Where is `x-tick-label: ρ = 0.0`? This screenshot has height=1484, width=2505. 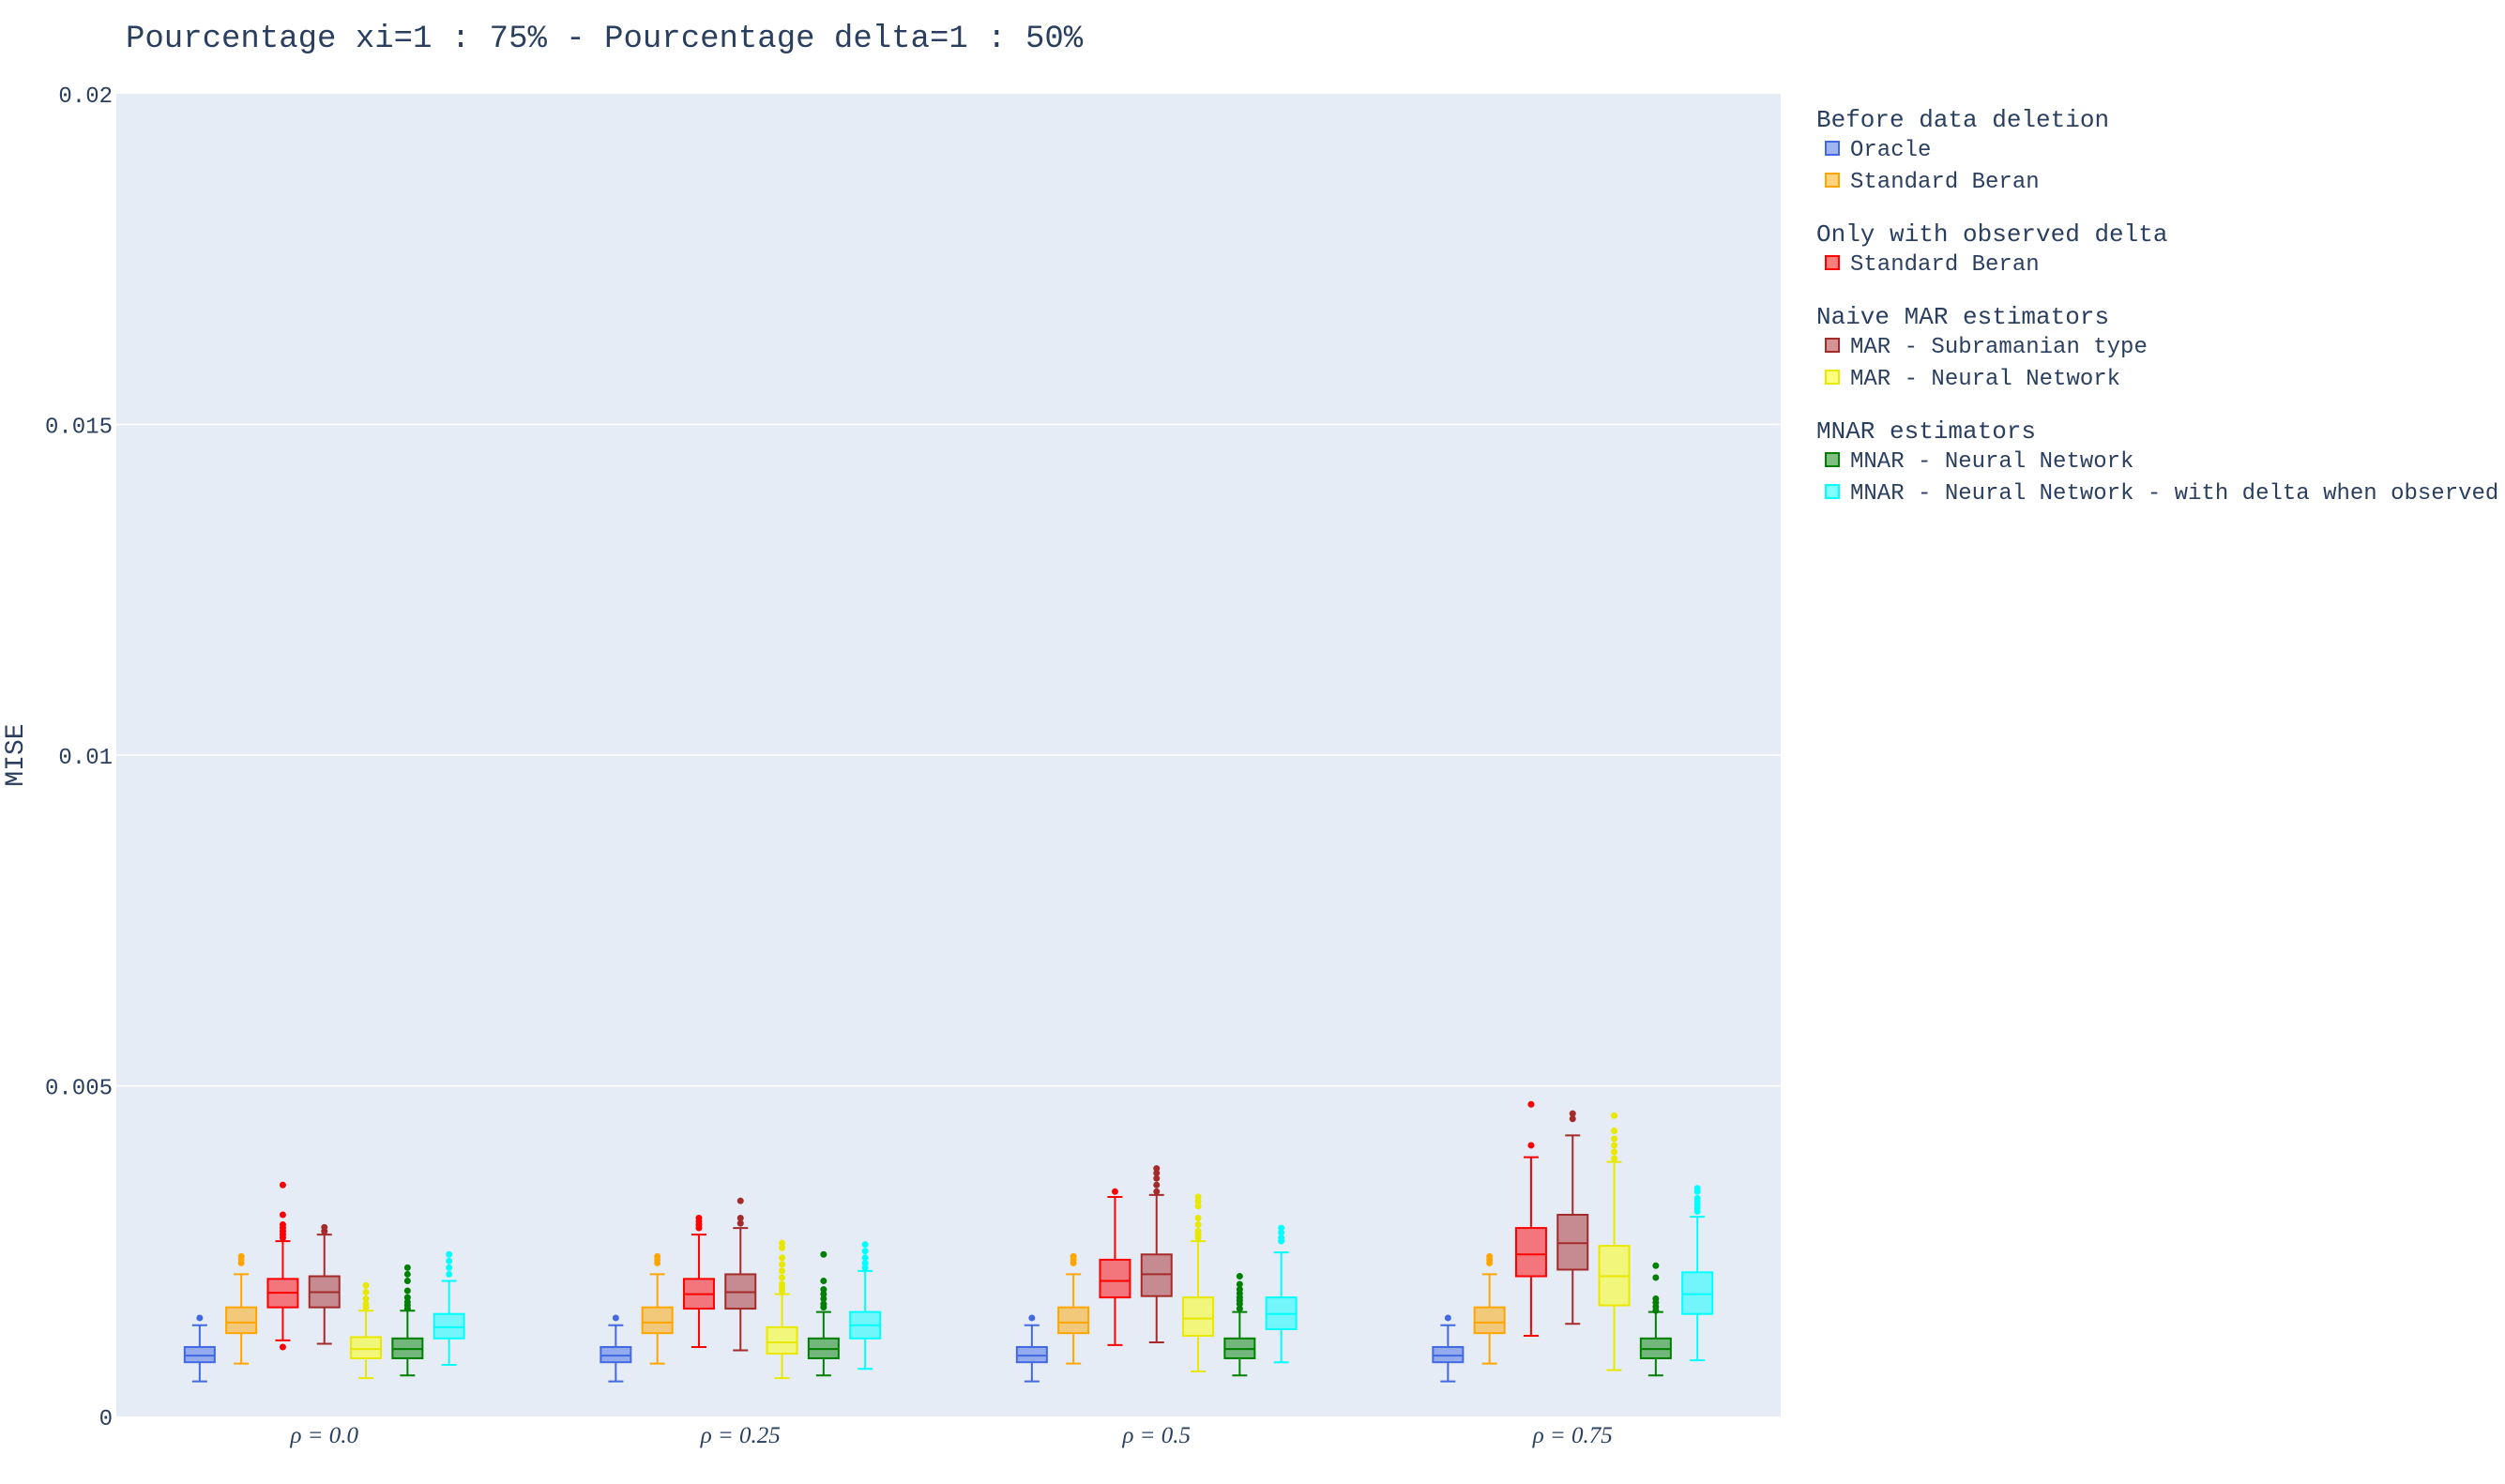 x-tick-label: ρ = 0.0 is located at coordinates (323, 1435).